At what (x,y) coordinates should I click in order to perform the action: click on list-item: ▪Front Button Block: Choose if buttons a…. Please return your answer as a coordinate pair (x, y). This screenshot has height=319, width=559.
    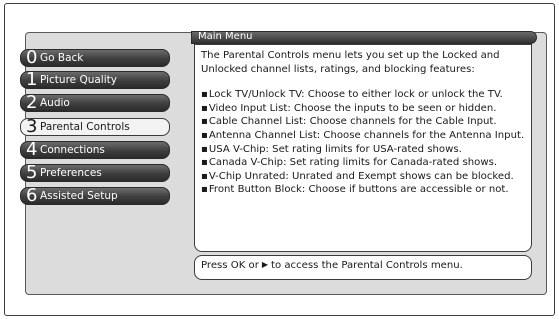
    Looking at the image, I should click on (363, 190).